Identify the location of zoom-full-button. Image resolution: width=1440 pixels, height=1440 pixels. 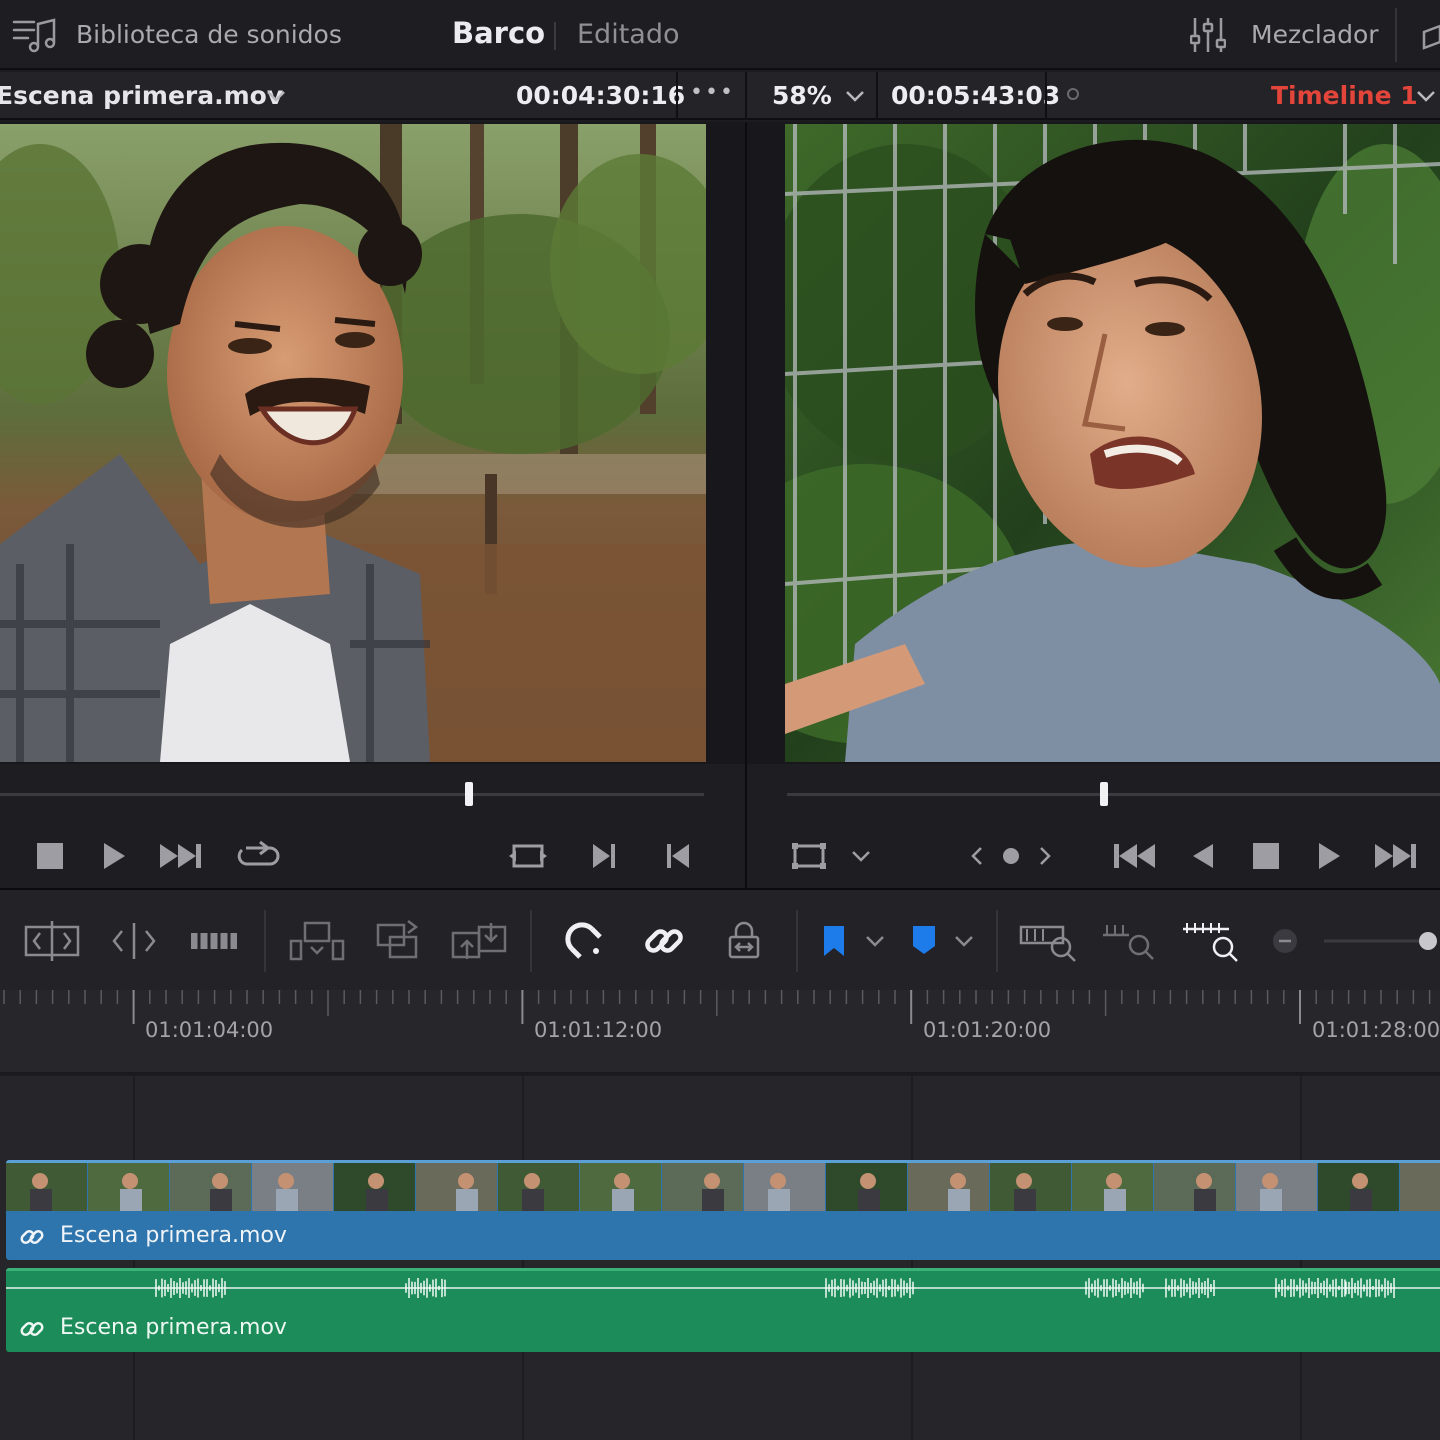
(1048, 941).